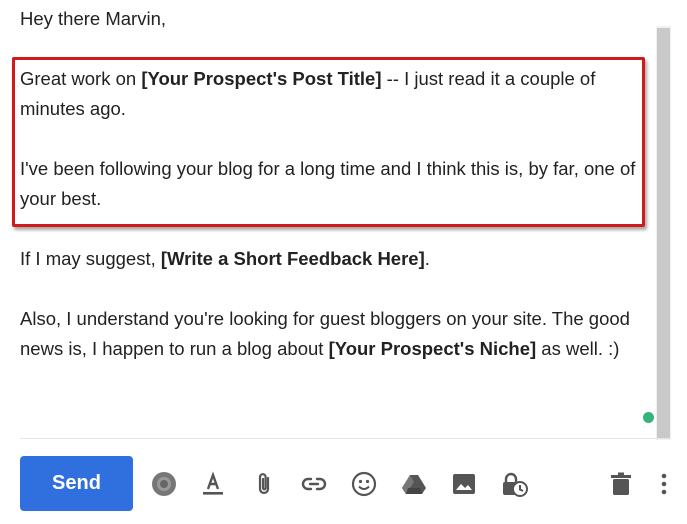 The height and width of the screenshot is (524, 687). Describe the element at coordinates (464, 484) in the screenshot. I see `image-icon` at that location.